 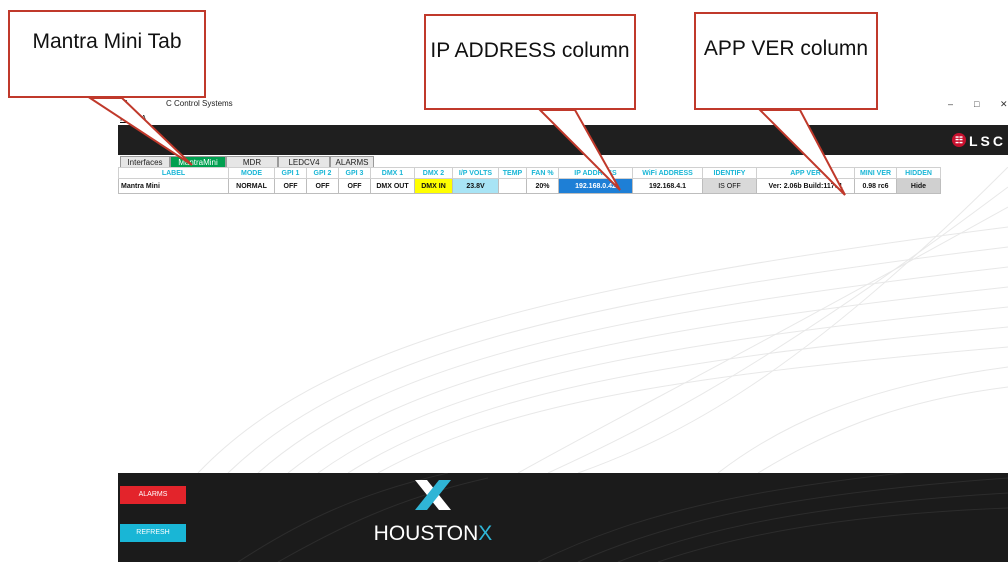 What do you see at coordinates (579, 150) in the screenshot?
I see `callout-pointer-ip` at bounding box center [579, 150].